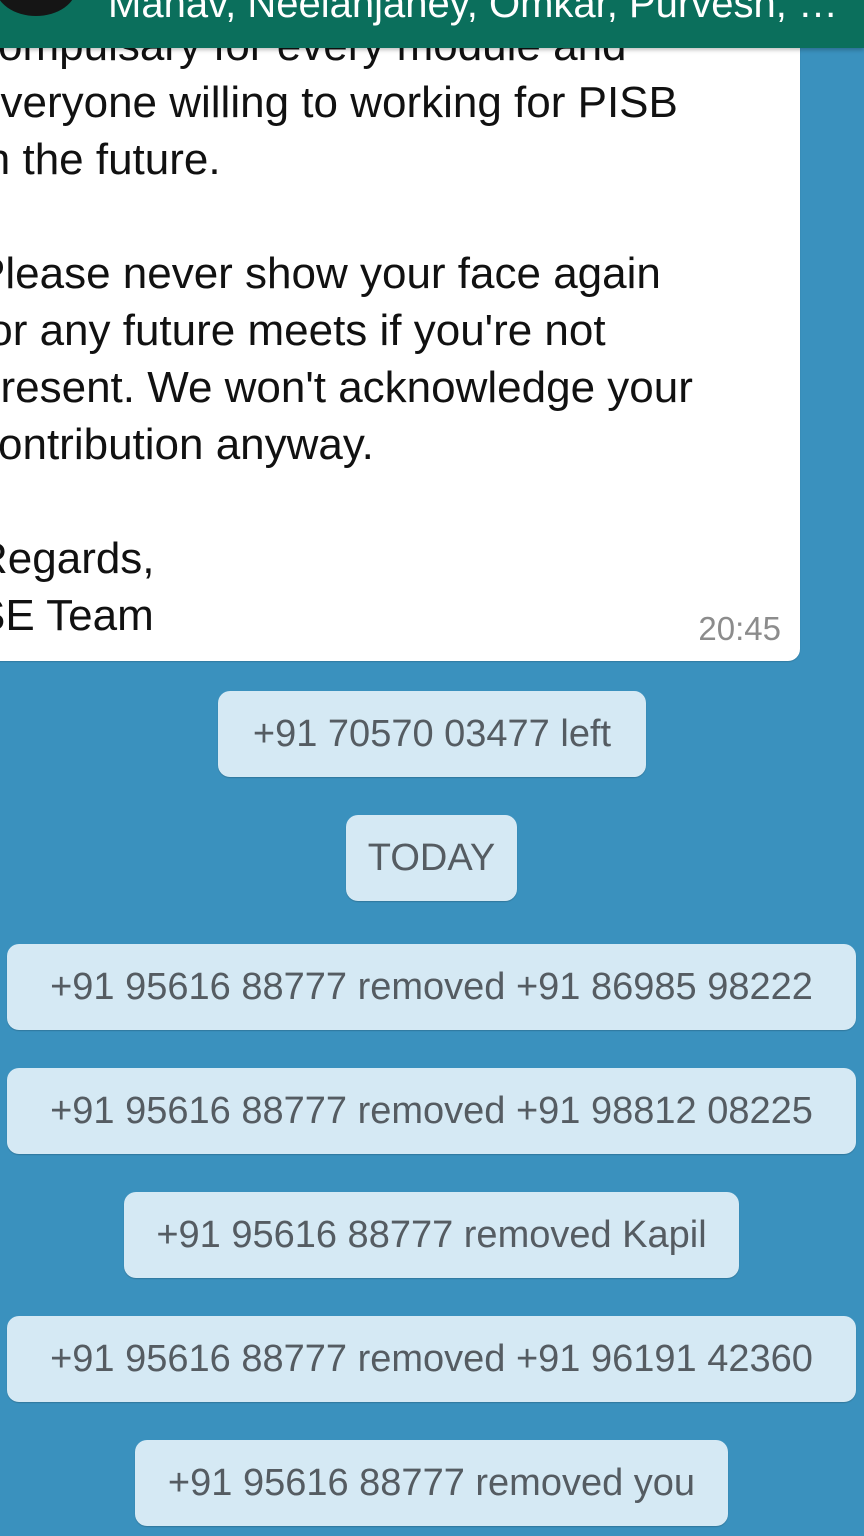  I want to click on message-line: in the future., so click(110, 159).